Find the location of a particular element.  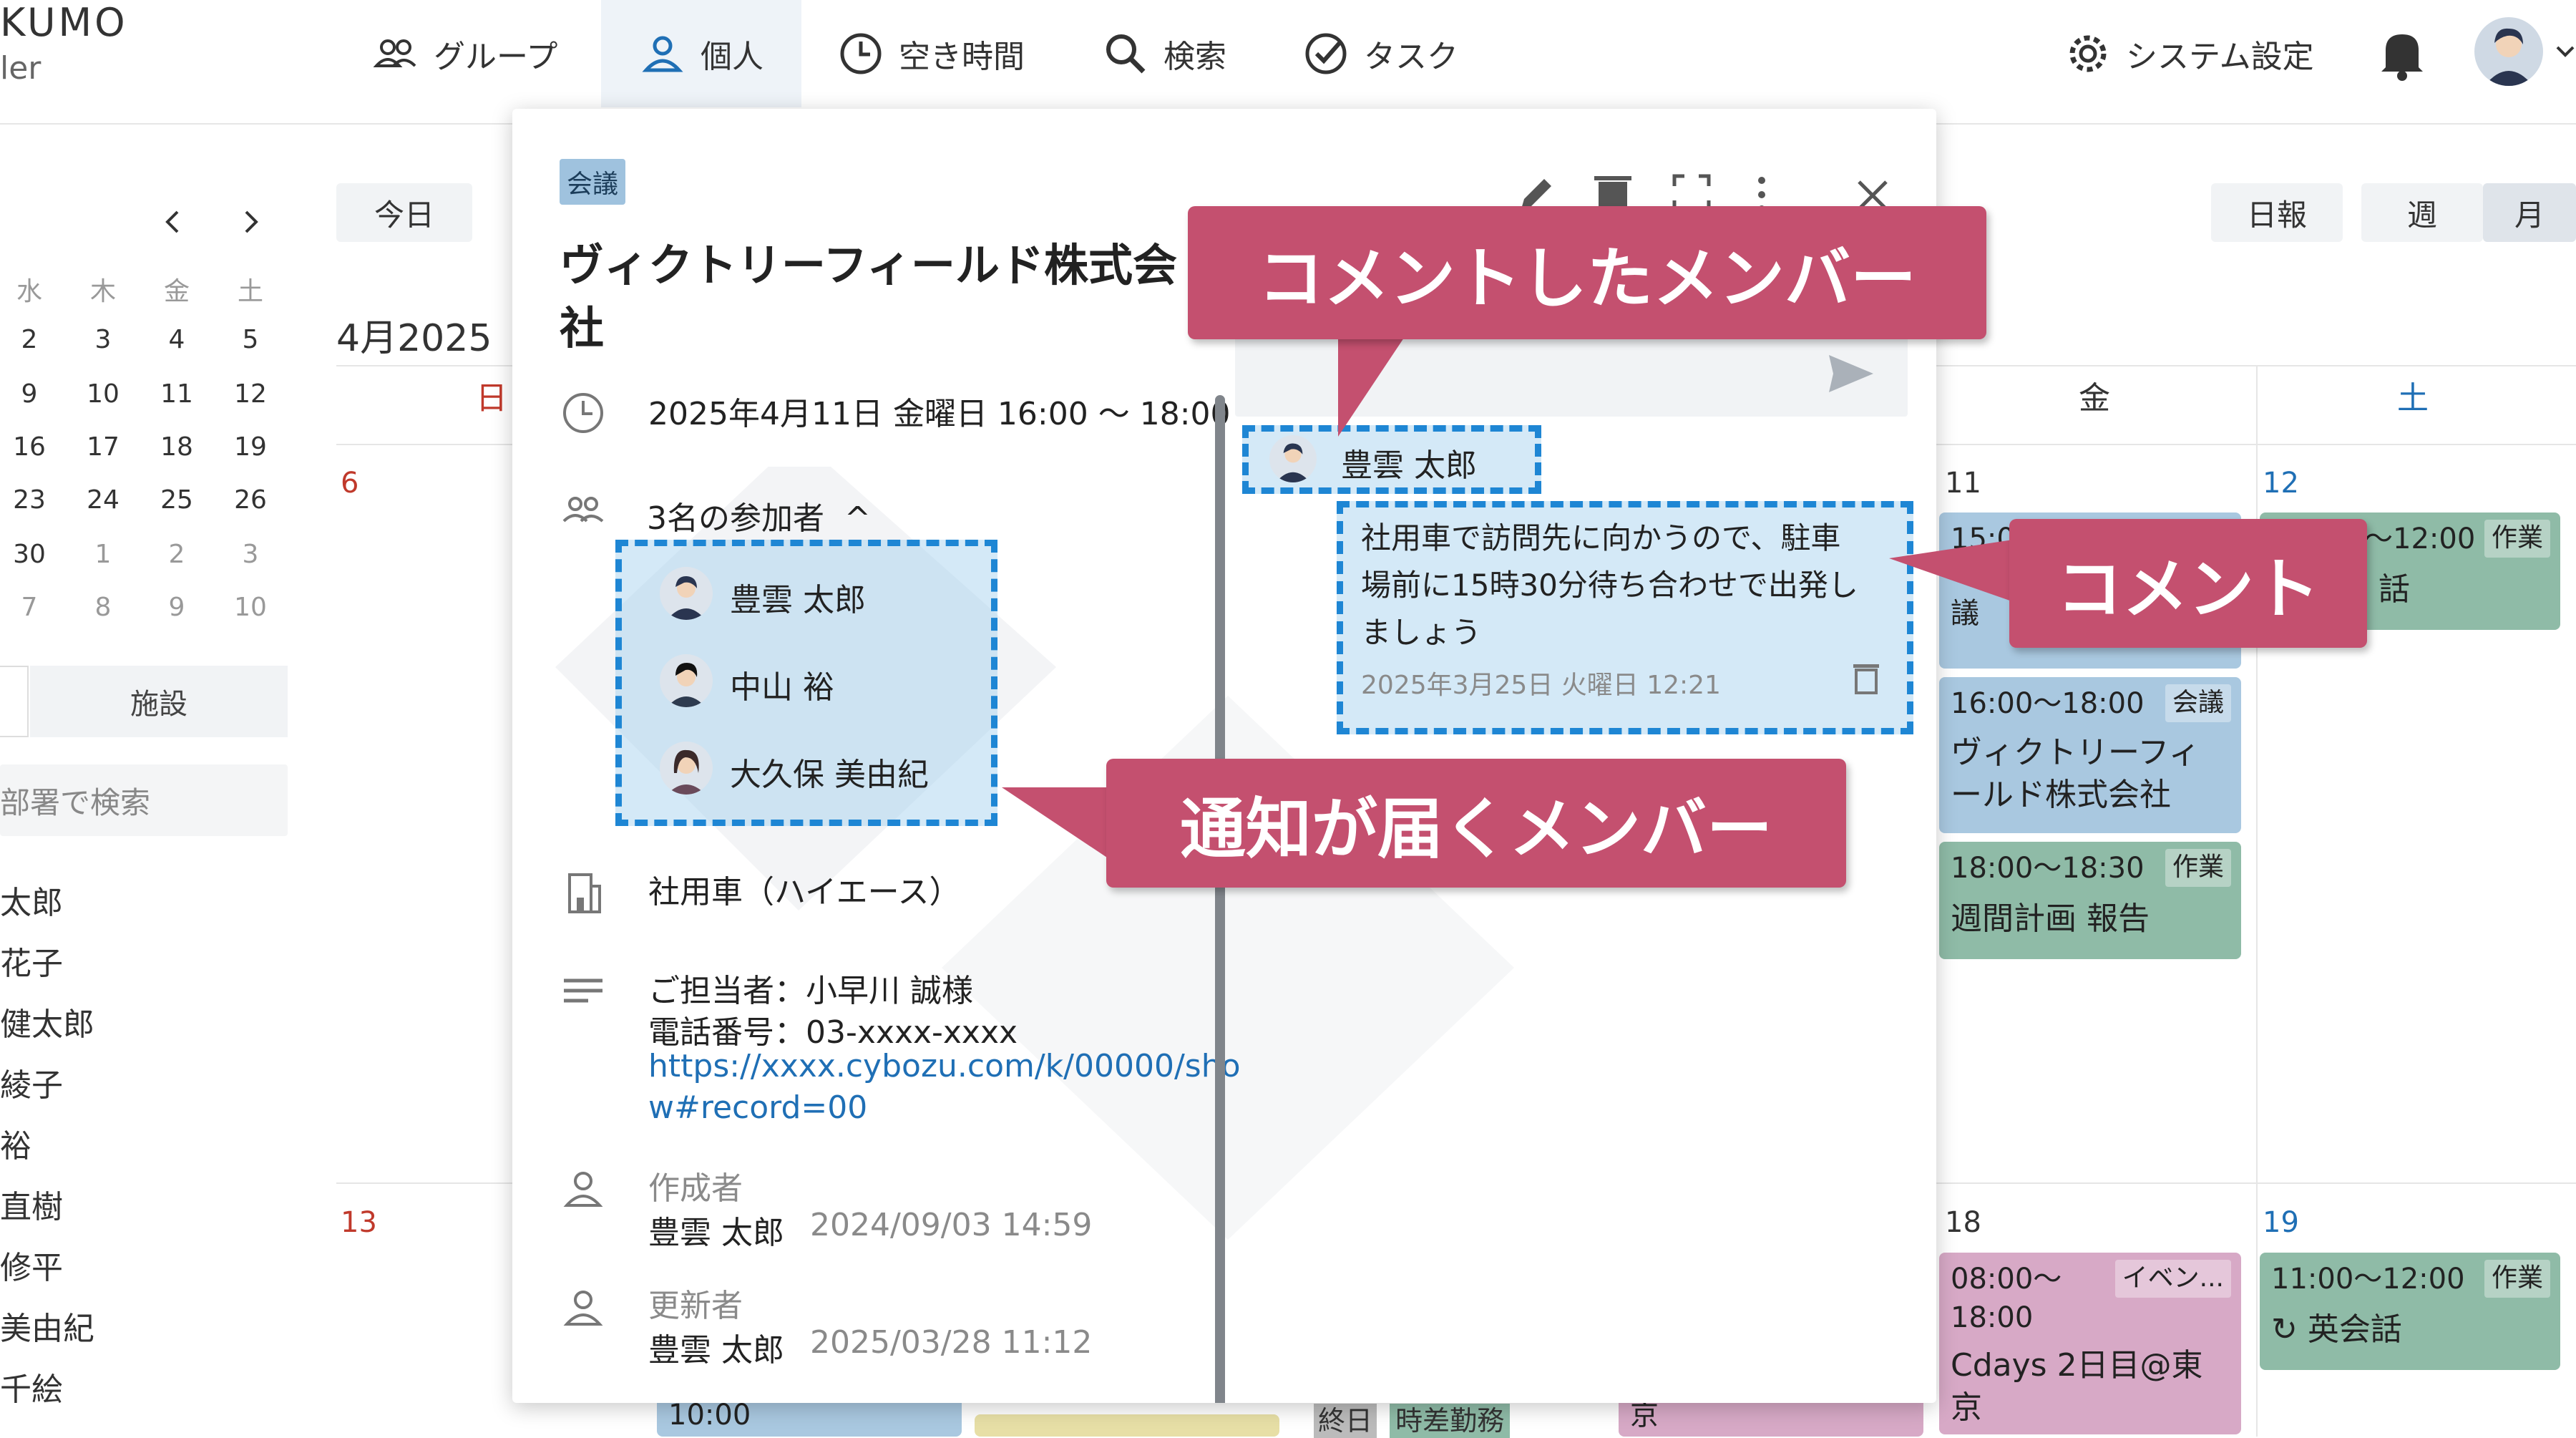

day-number: 18 is located at coordinates (1963, 1222).